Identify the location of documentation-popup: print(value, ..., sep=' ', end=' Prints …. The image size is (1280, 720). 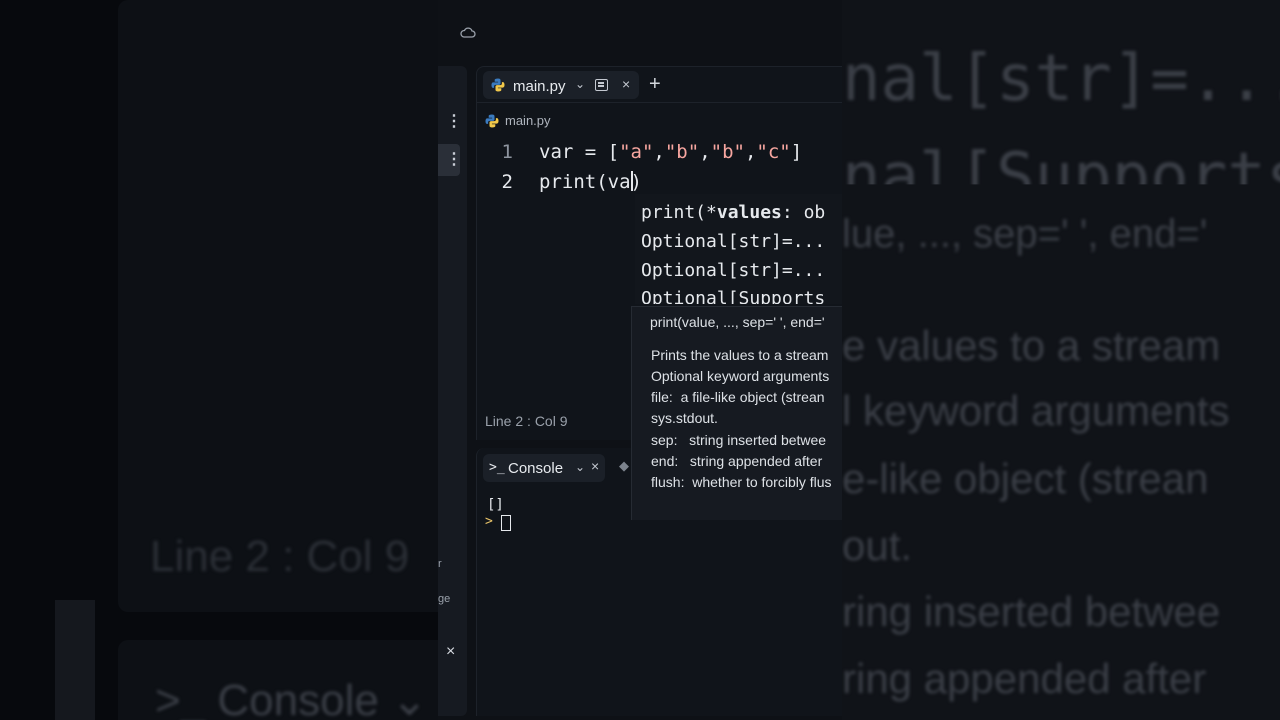
(736, 413).